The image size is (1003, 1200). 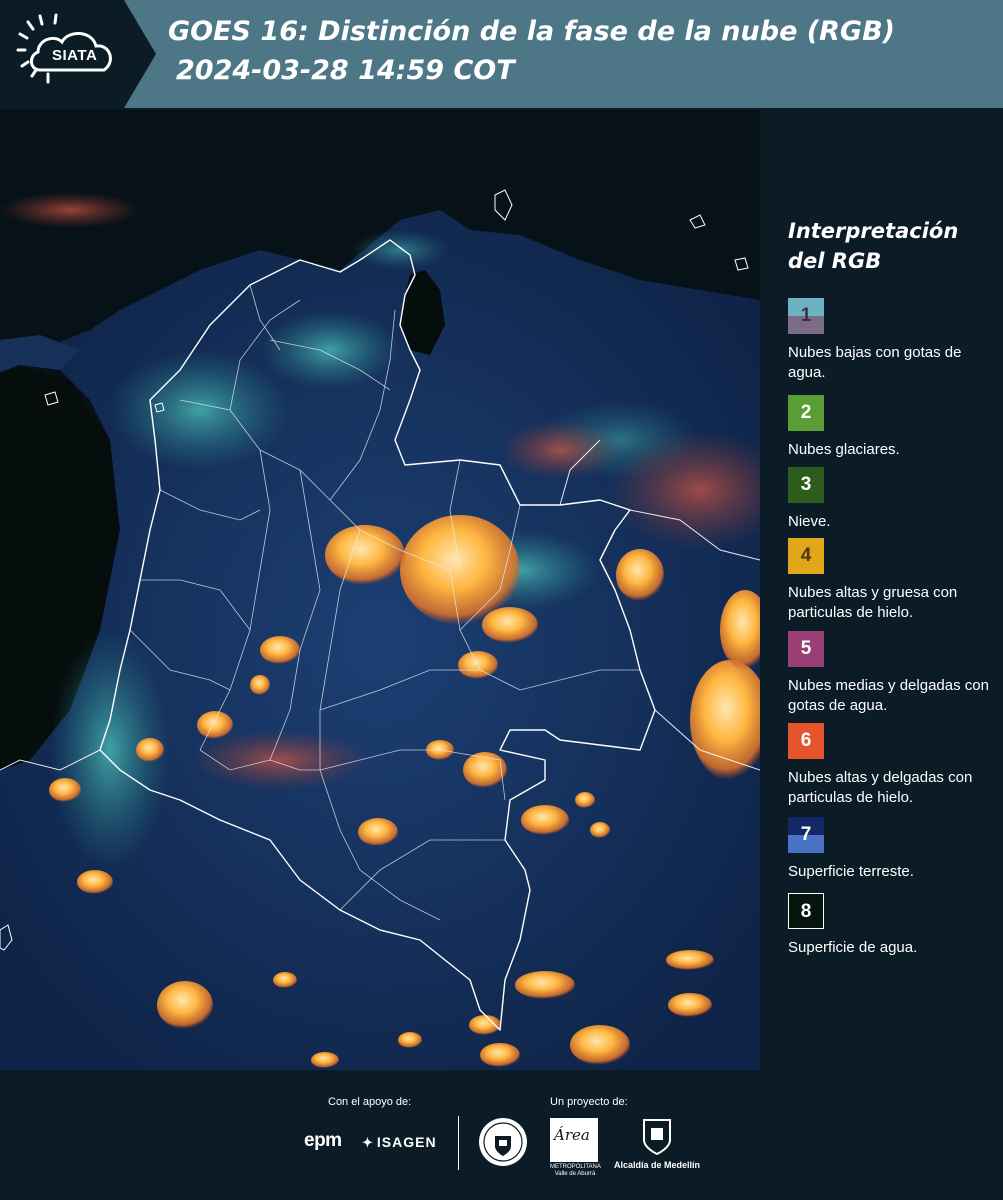 What do you see at coordinates (873, 231) in the screenshot?
I see `legend-title-line1: Interpretación` at bounding box center [873, 231].